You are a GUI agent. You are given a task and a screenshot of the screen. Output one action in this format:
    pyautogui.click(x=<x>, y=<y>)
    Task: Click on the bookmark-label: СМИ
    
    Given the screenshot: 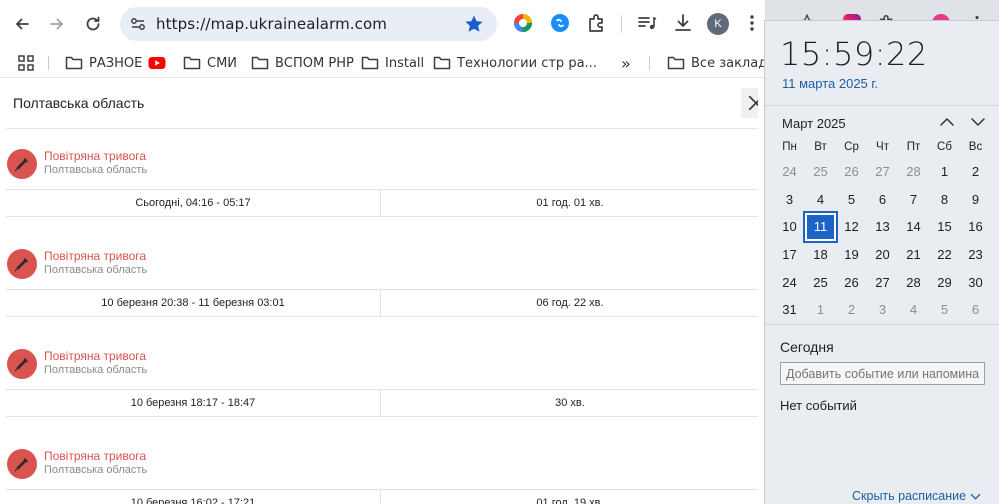 What is the action you would take?
    pyautogui.click(x=222, y=63)
    